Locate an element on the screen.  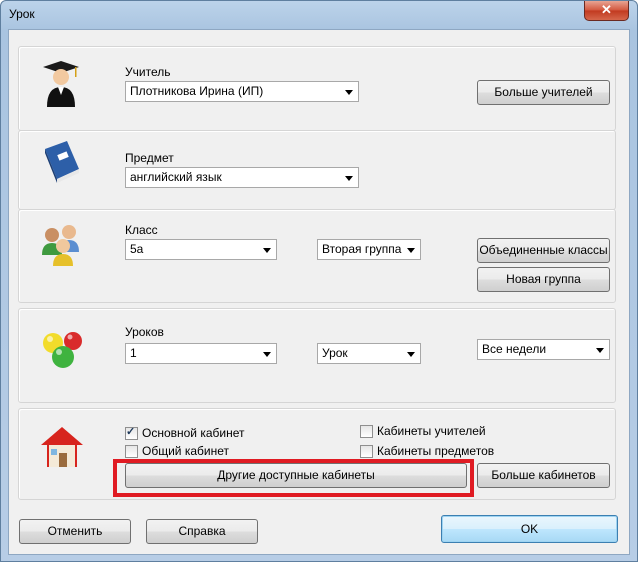
teacher-select: Плотникова Ирина (ИП) is located at coordinates (242, 91).